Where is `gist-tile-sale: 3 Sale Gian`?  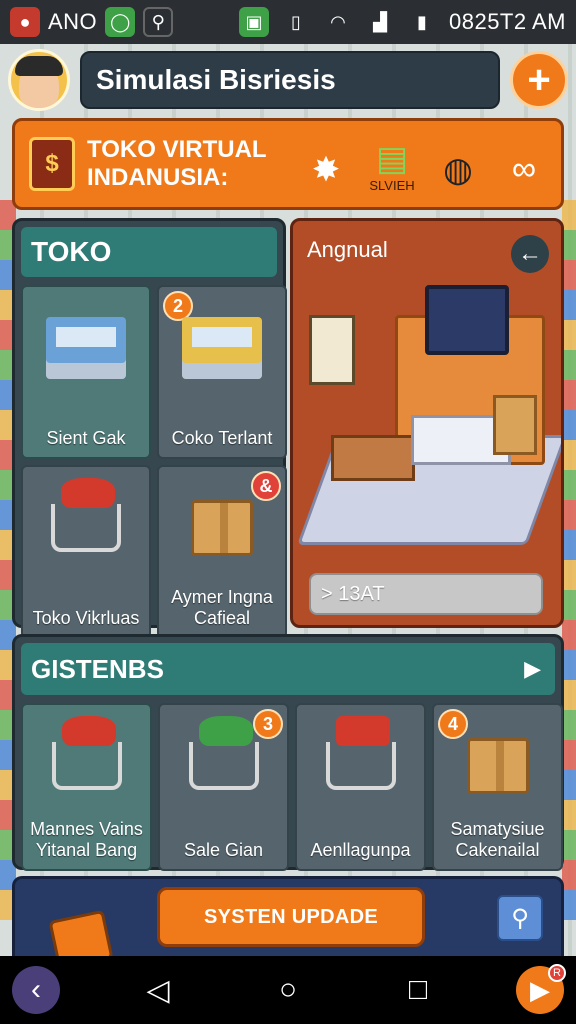 gist-tile-sale: 3 Sale Gian is located at coordinates (223, 787).